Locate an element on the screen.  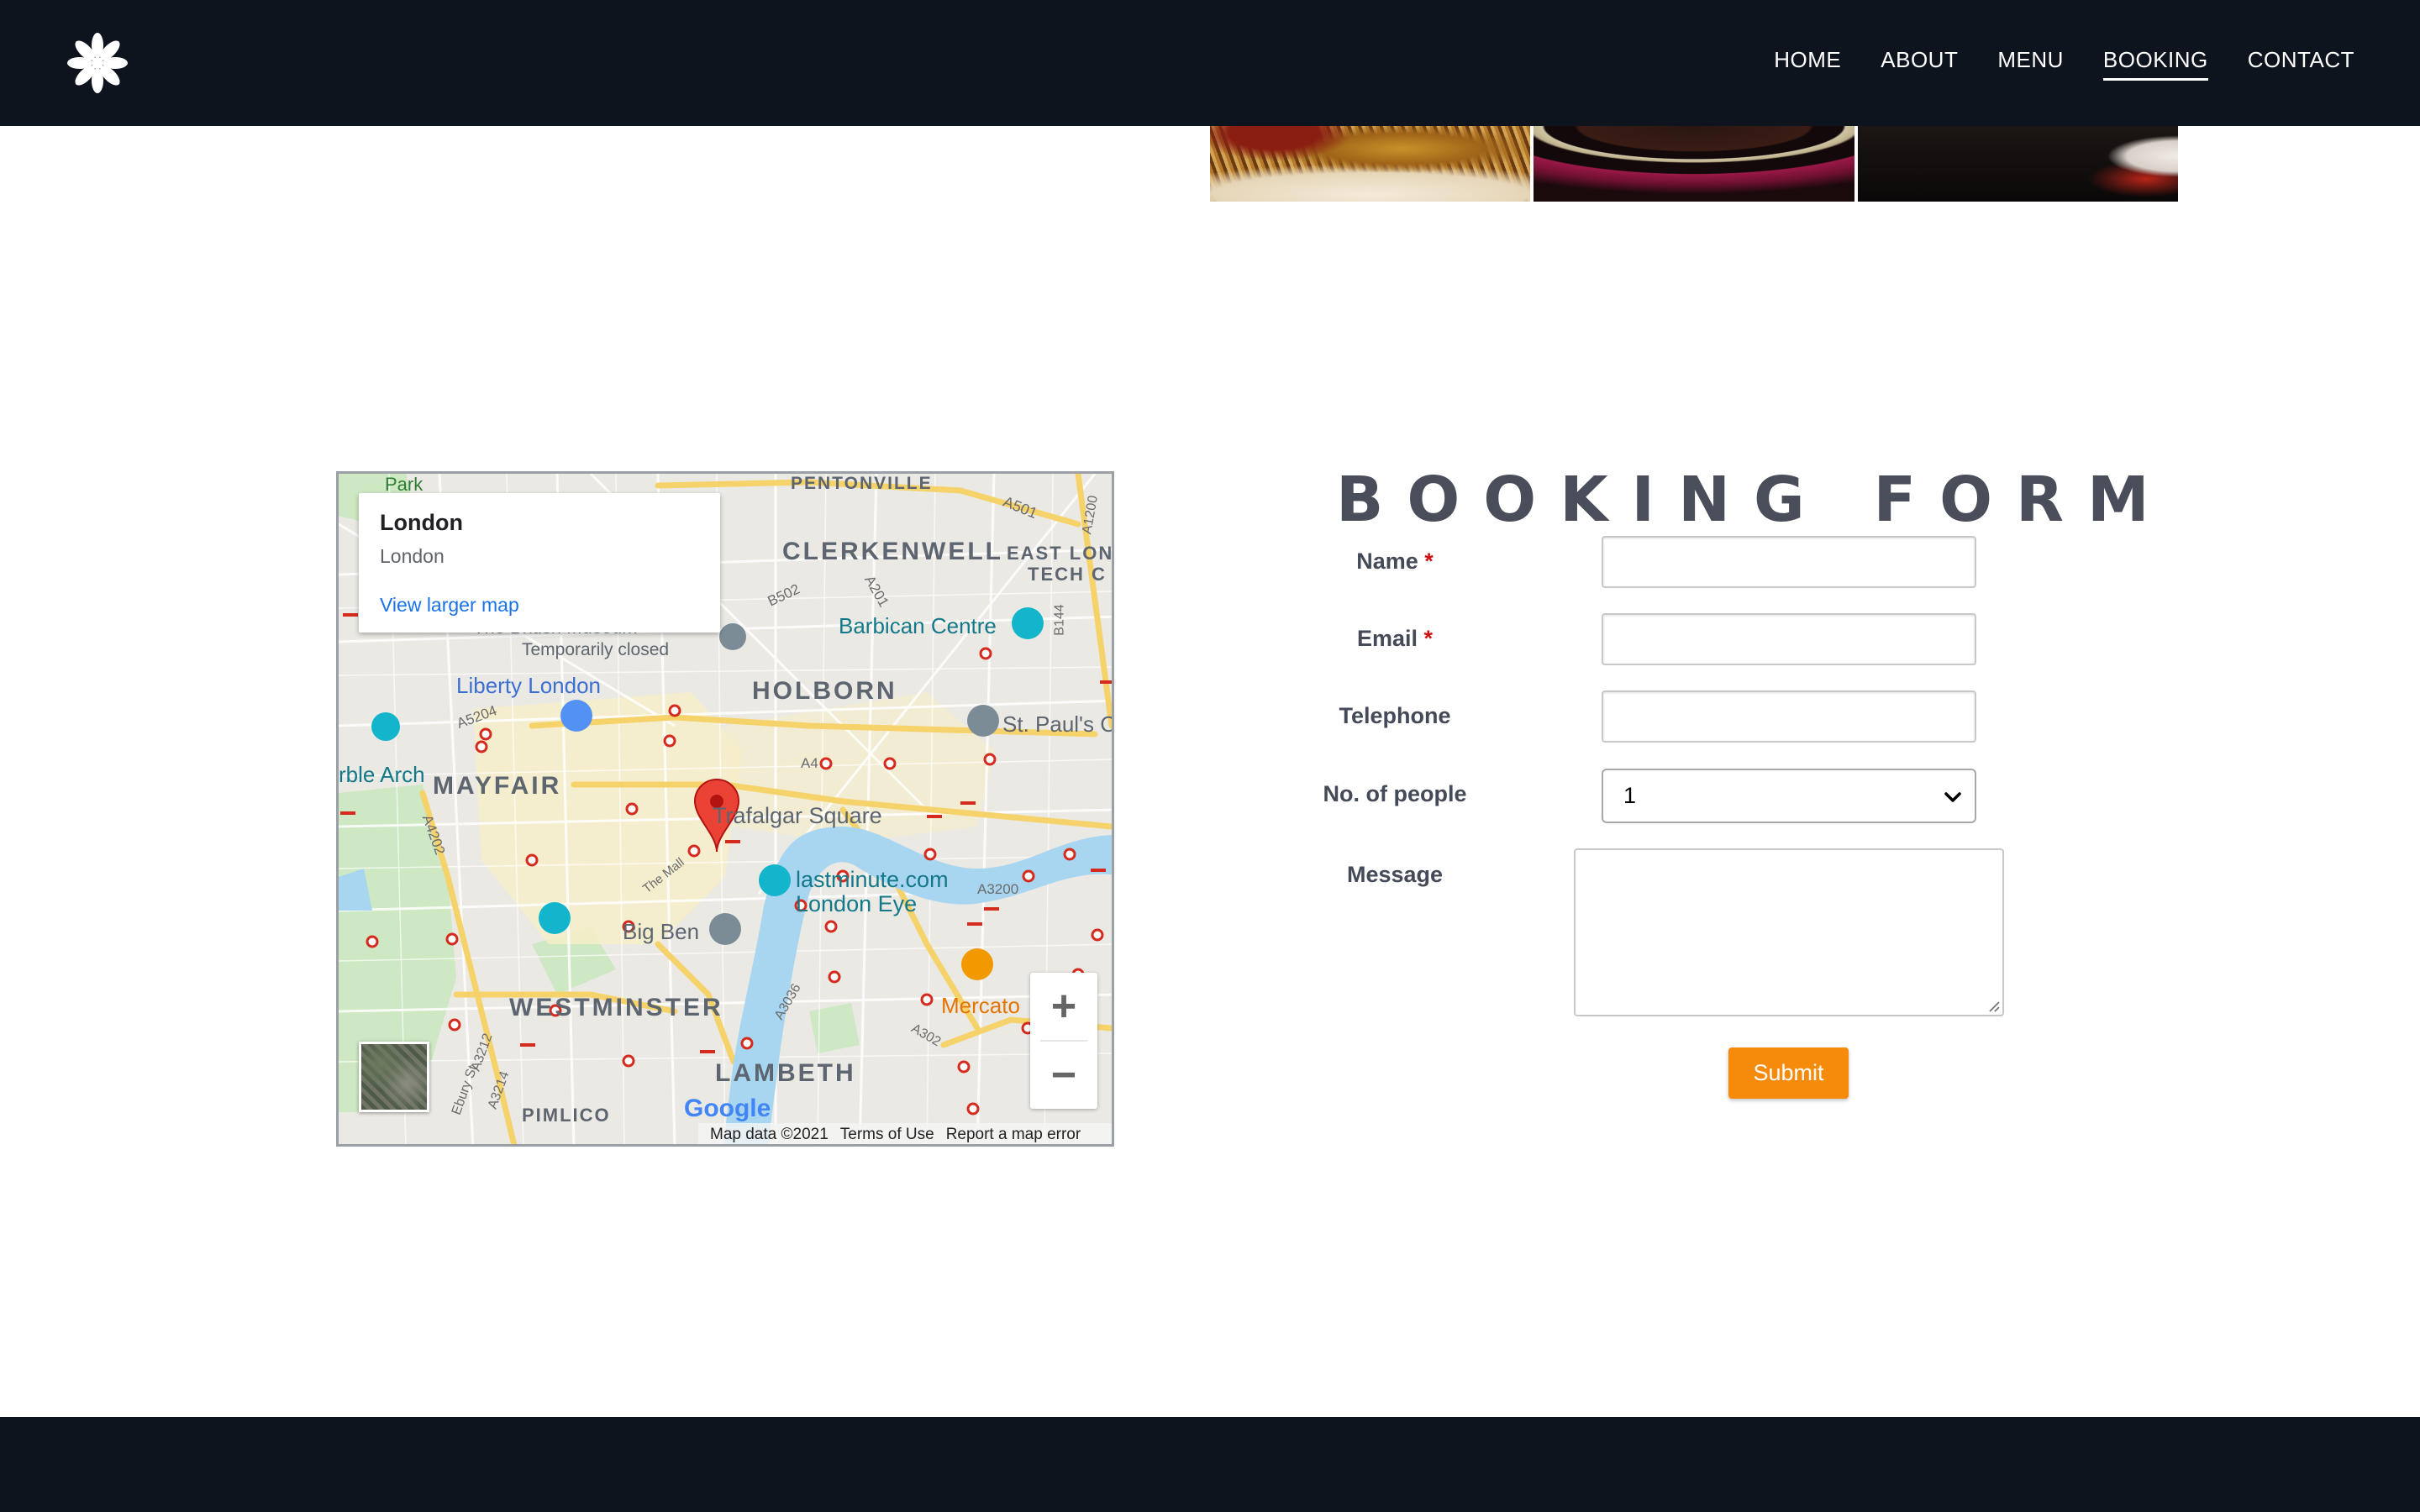
name-label: Name * is located at coordinates (1395, 562).